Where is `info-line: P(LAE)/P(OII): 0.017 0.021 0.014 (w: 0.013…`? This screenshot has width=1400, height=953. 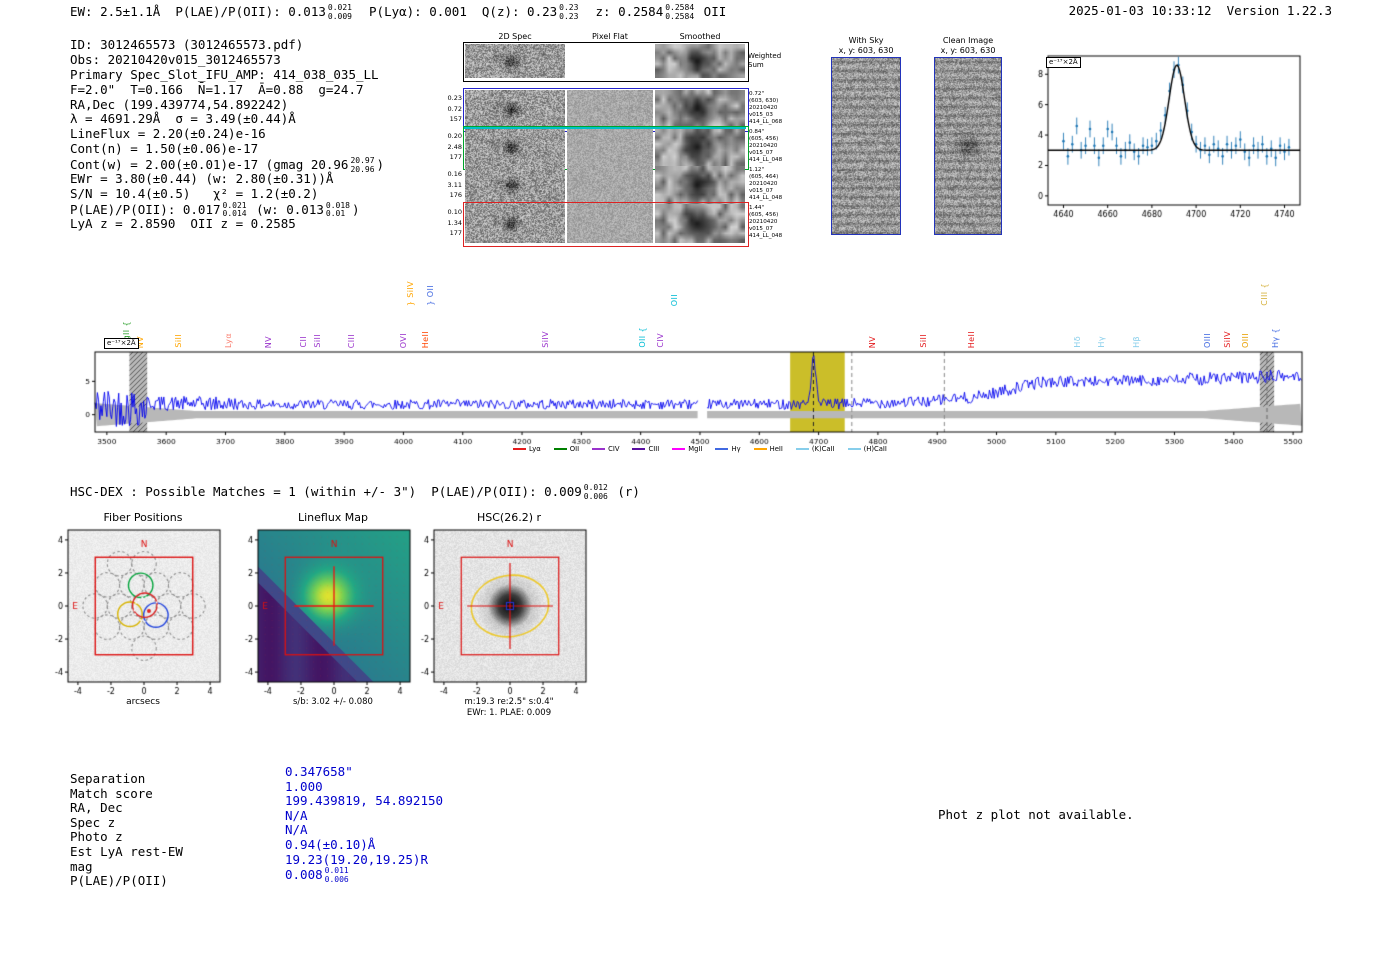 info-line: P(LAE)/P(OII): 0.017 0.021 0.014 (w: 0.013… is located at coordinates (227, 209).